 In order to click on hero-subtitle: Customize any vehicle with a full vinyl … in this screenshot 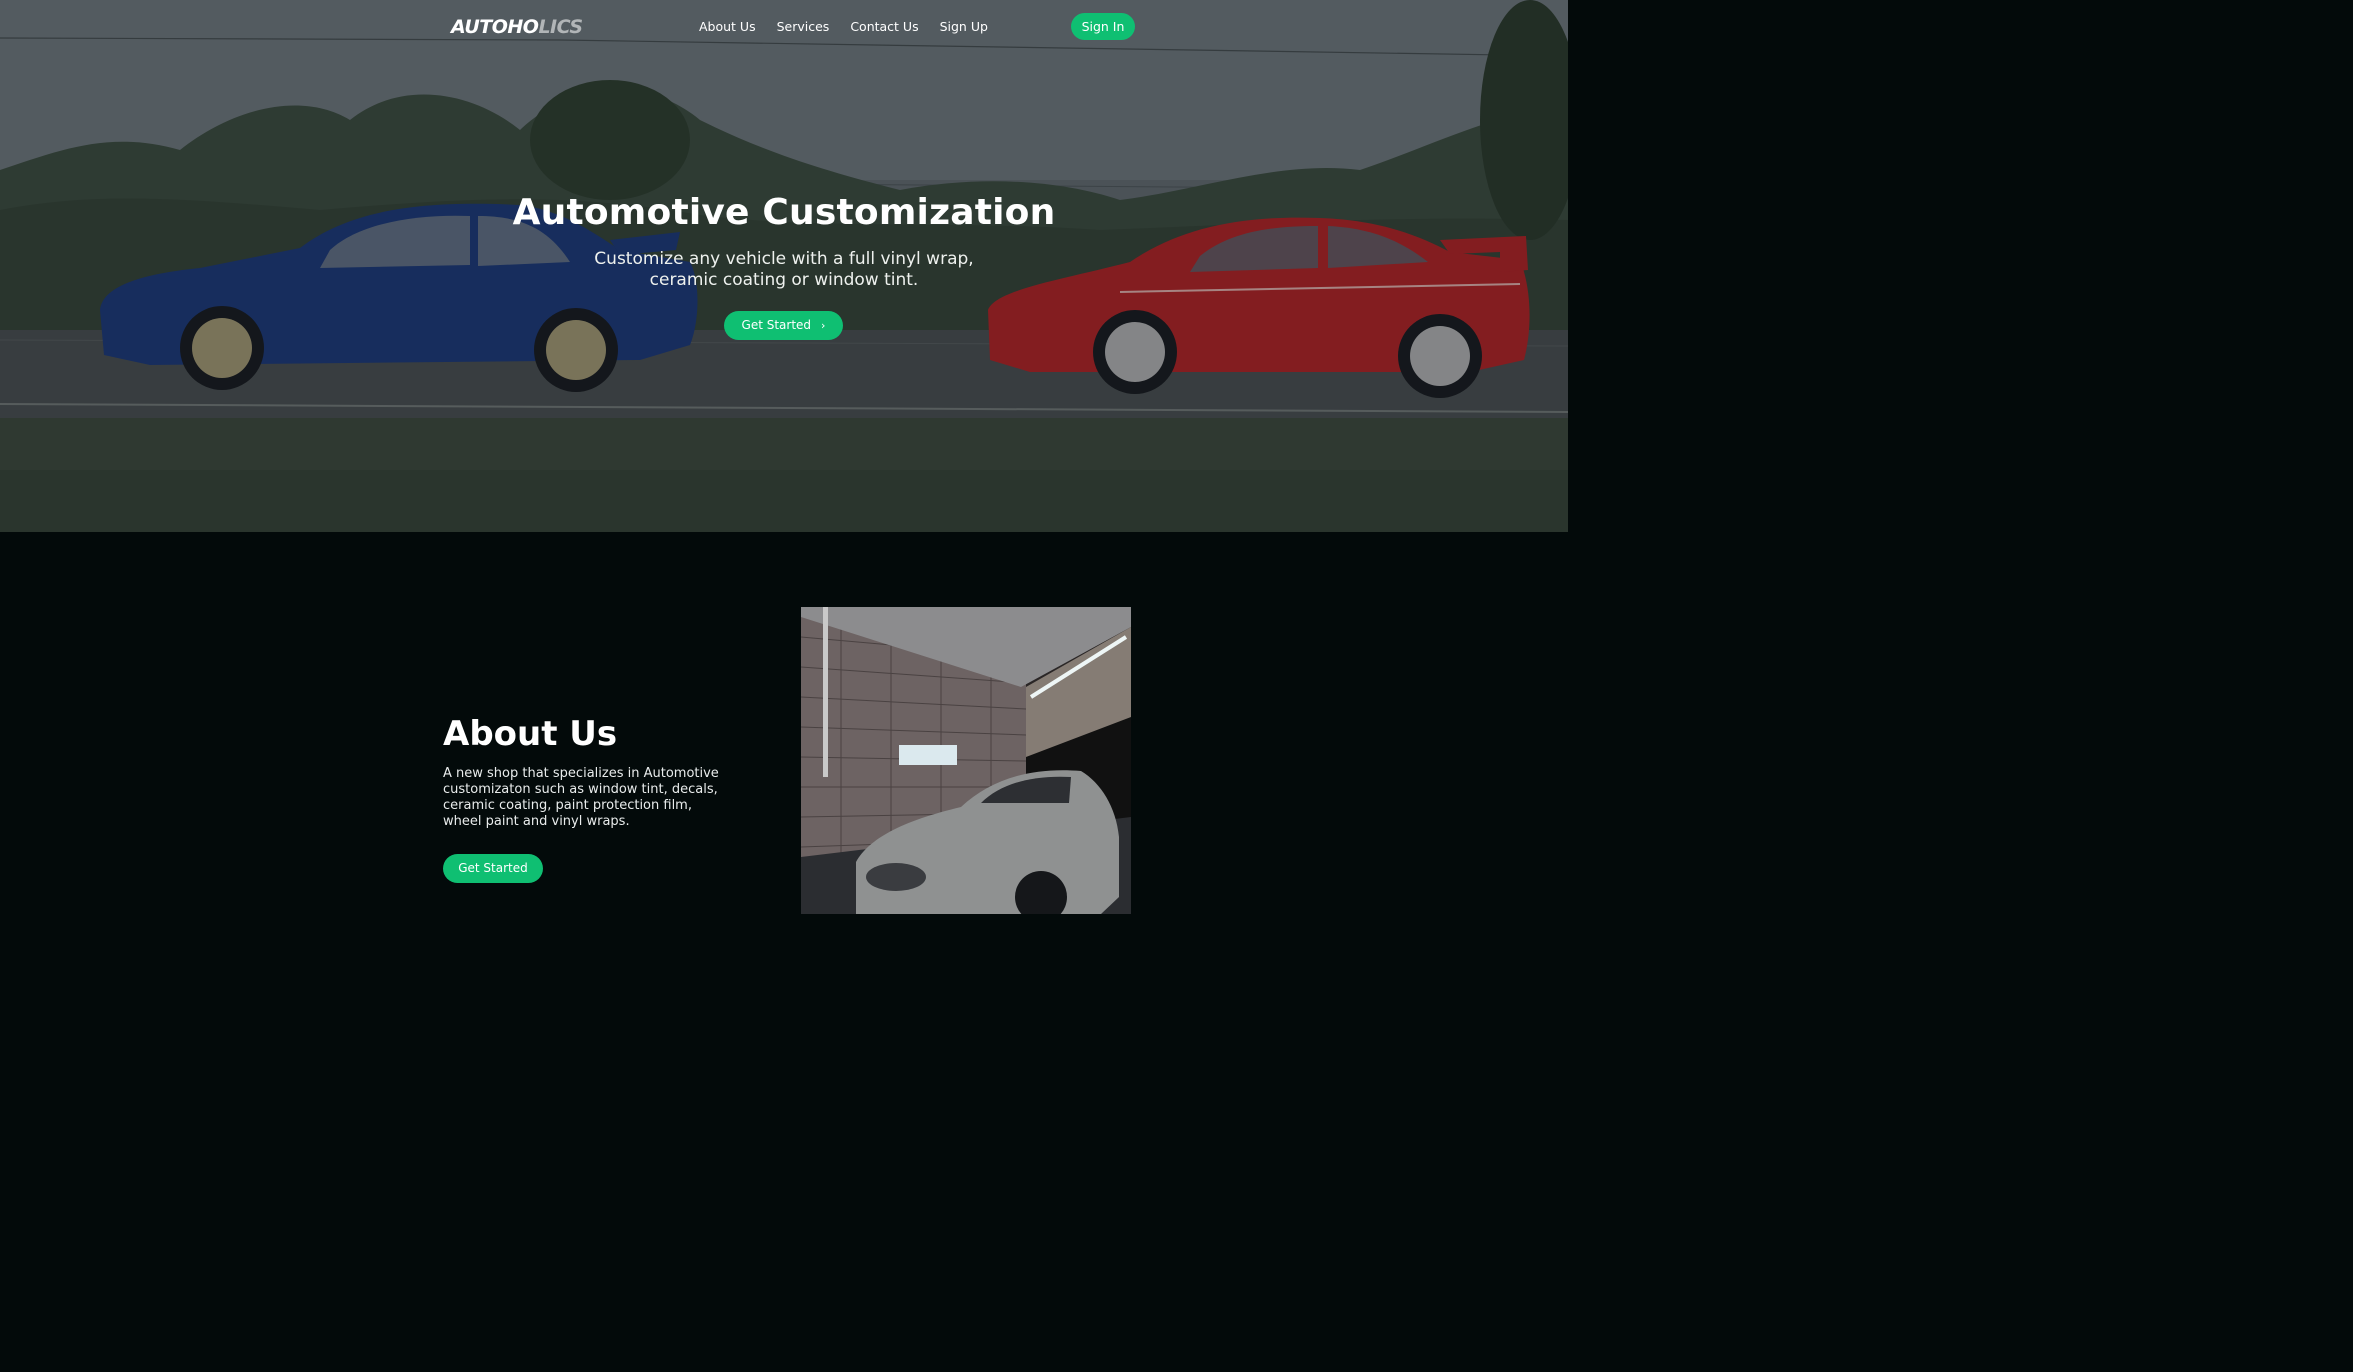, I will do `click(784, 269)`.